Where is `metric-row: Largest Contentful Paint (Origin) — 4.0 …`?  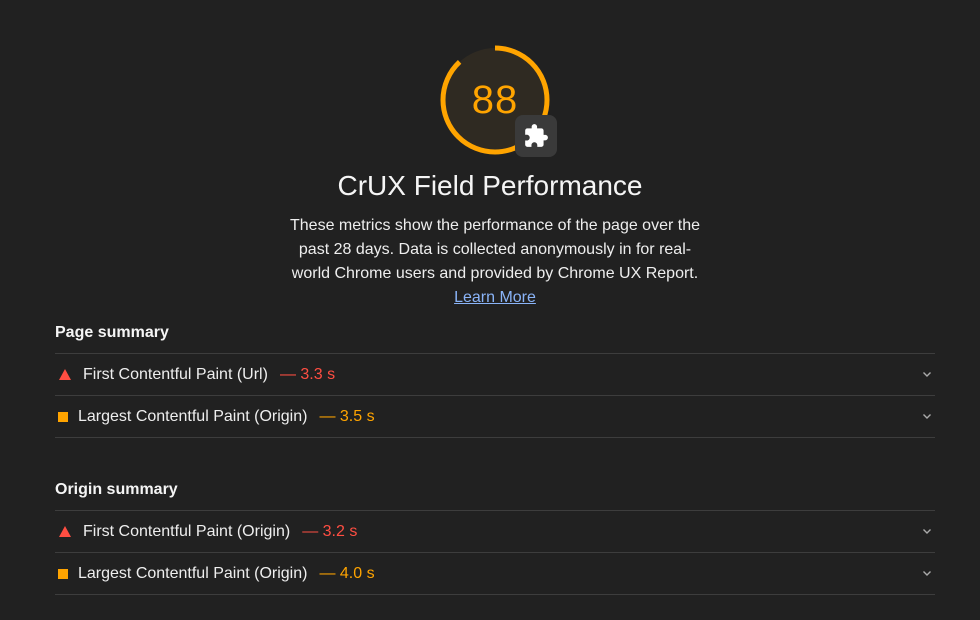 metric-row: Largest Contentful Paint (Origin) — 4.0 … is located at coordinates (495, 574).